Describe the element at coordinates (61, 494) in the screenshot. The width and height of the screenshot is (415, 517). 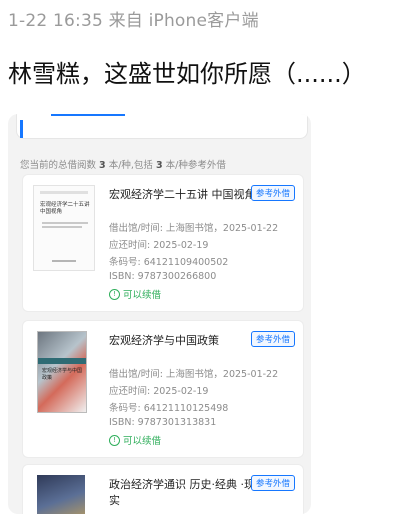
I see `book-cover` at that location.